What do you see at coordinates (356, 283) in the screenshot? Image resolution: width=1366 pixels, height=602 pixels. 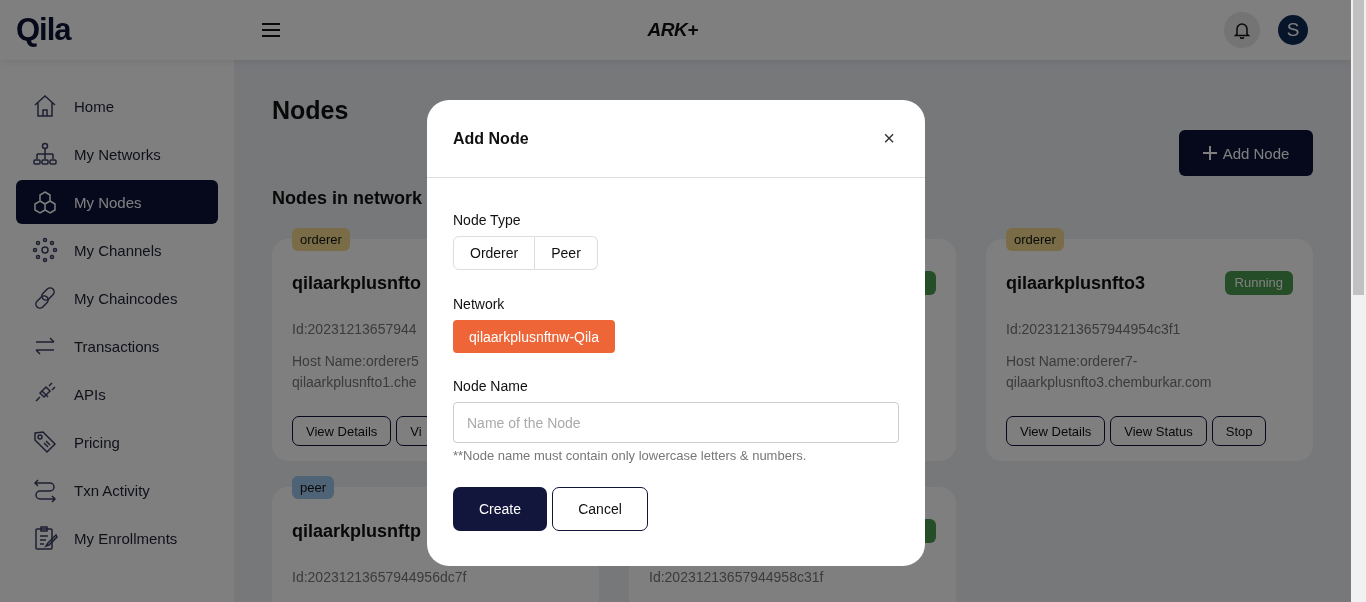 I see `node-name: qilaarkplusnfto` at bounding box center [356, 283].